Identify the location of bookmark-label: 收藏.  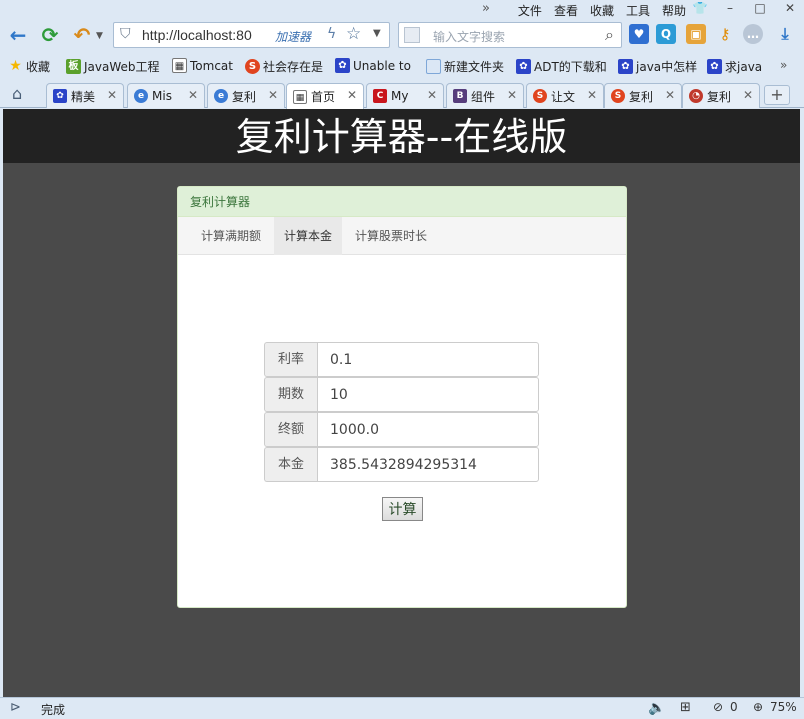
(38, 67).